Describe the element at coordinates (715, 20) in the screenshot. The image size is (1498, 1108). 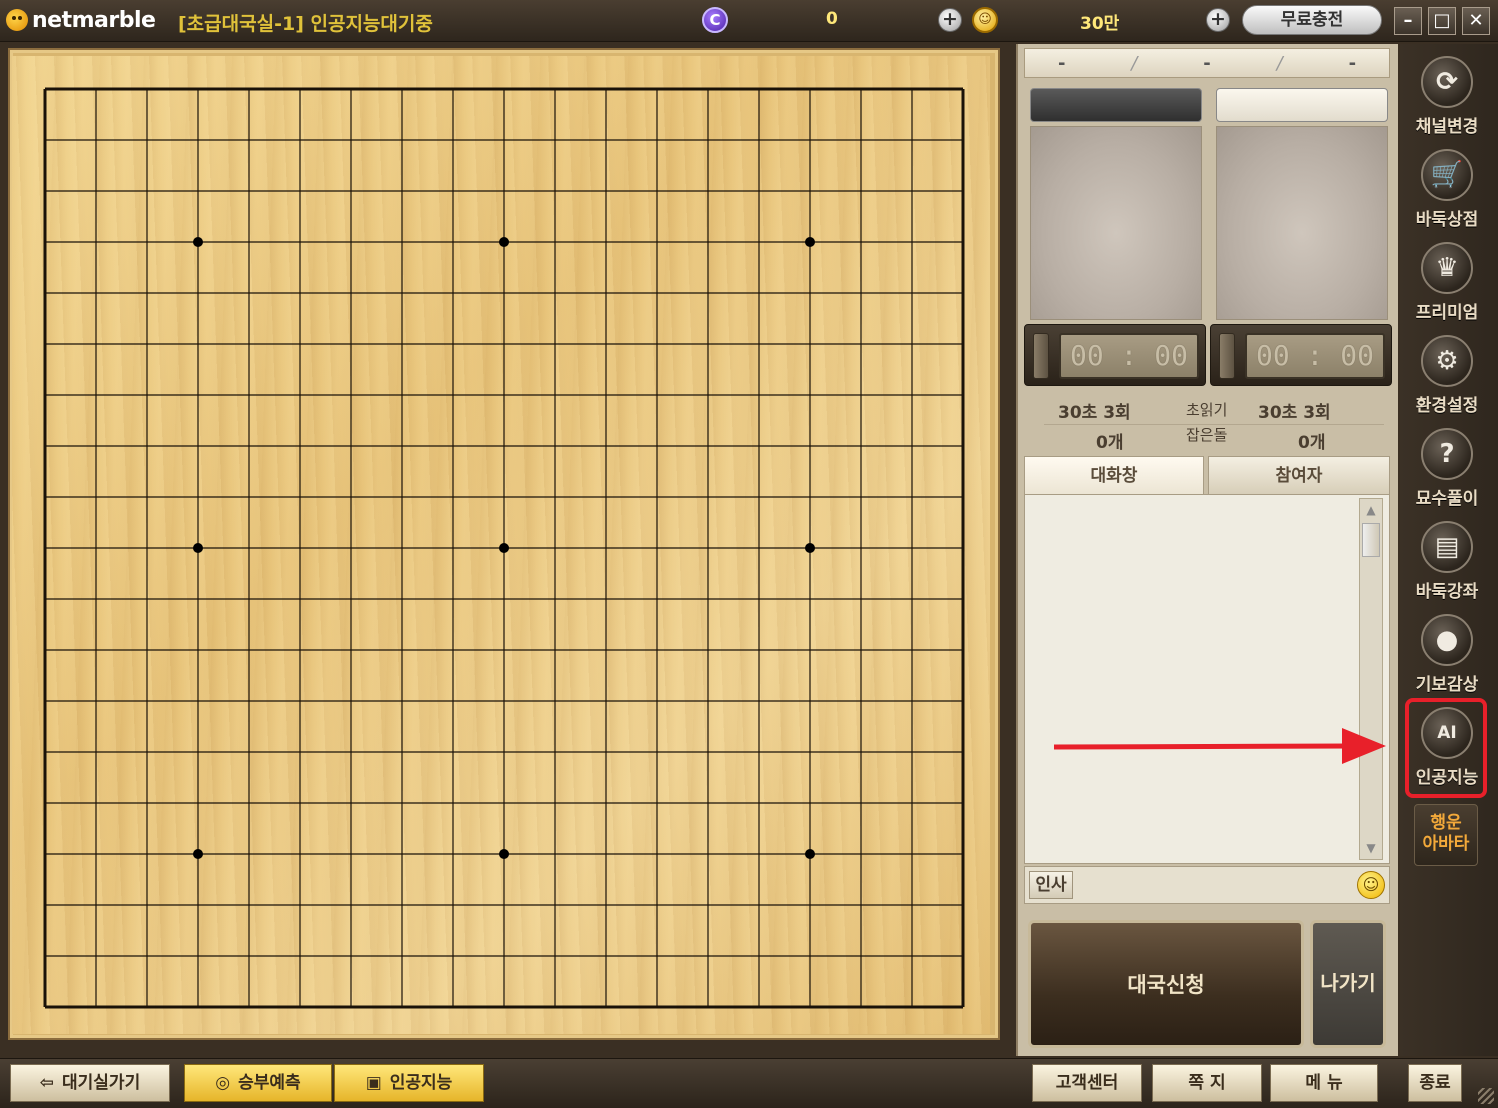
I see `c-coin-icon: C` at that location.